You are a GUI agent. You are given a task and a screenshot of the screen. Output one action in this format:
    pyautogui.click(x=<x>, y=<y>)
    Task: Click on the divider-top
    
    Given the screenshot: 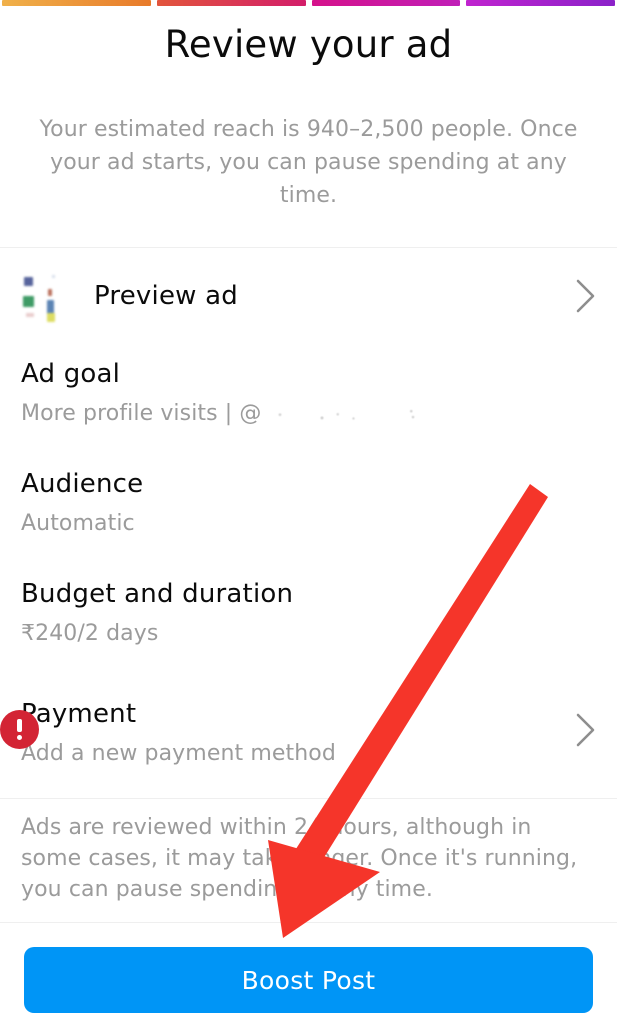 What is the action you would take?
    pyautogui.click(x=308, y=247)
    